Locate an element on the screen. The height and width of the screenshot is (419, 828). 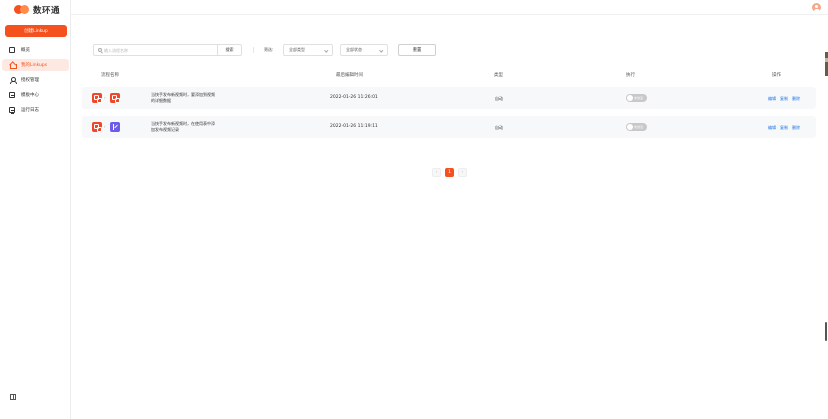
purple-app-icon is located at coordinates (115, 127).